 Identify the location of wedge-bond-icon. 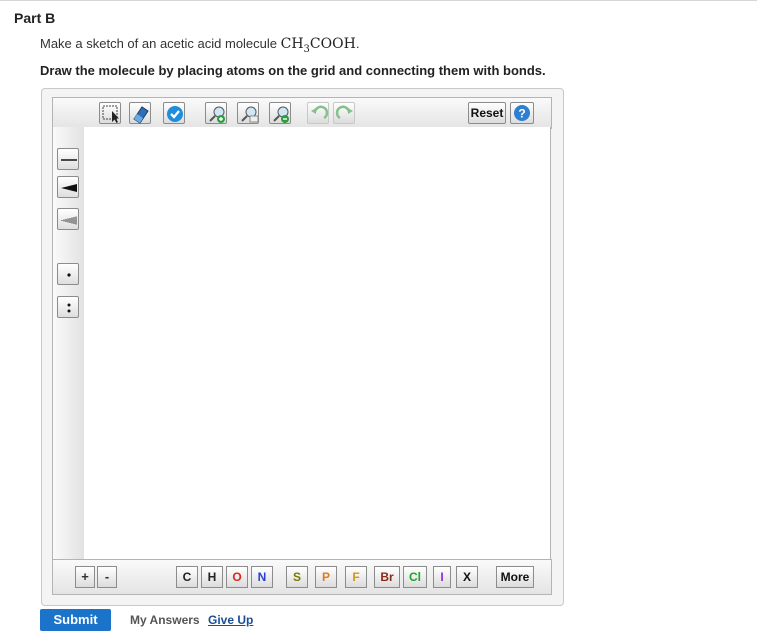
(69, 188).